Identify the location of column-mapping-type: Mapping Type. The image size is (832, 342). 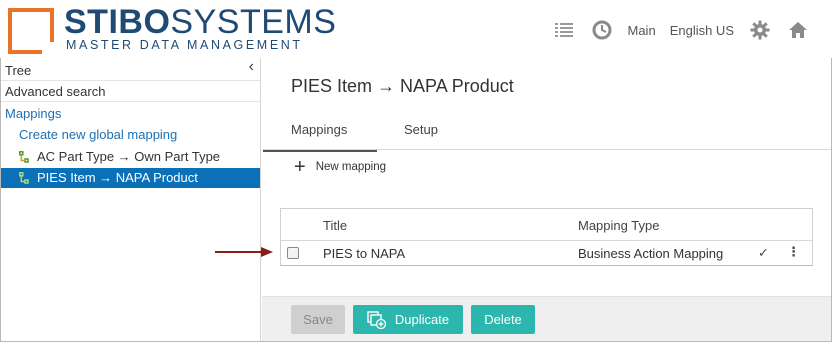
(618, 225).